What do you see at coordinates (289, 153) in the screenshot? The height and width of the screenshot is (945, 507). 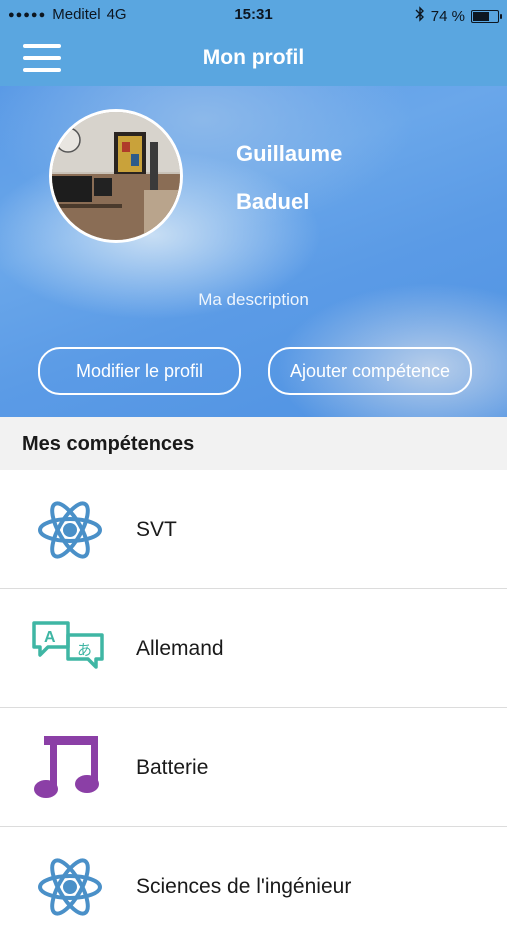 I see `first-name: Guillaume` at bounding box center [289, 153].